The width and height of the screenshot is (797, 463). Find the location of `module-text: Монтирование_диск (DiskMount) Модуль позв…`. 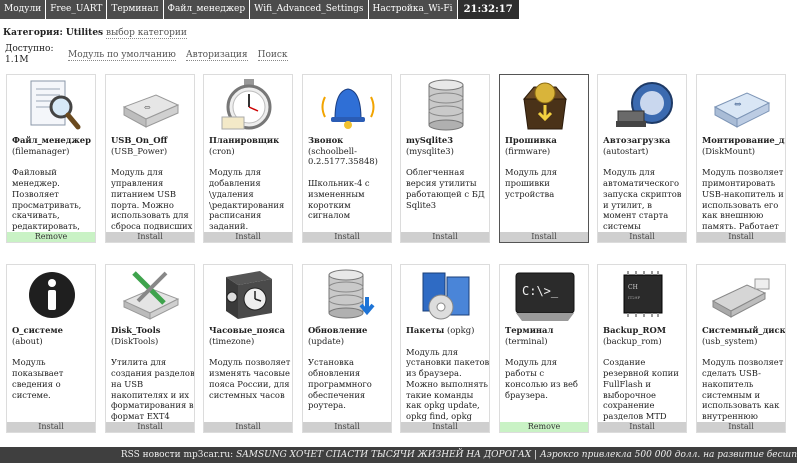

module-text: Монтирование_диск (DiskMount) Модуль позв… is located at coordinates (743, 183).